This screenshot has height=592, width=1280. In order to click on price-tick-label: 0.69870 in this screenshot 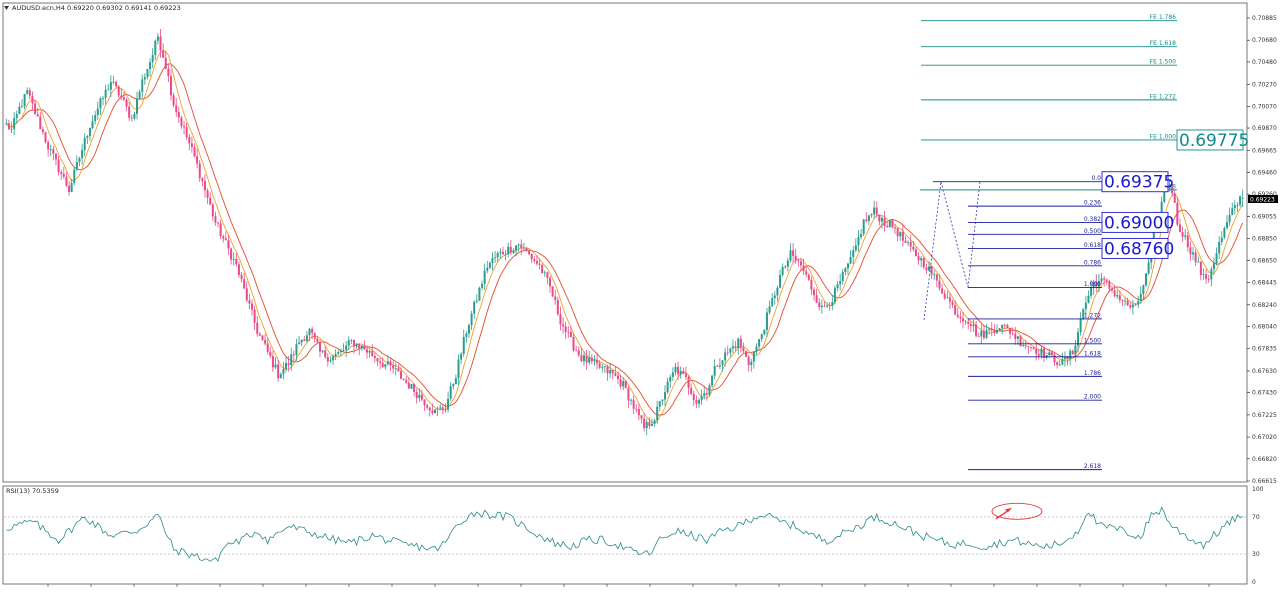, I will do `click(1264, 128)`.